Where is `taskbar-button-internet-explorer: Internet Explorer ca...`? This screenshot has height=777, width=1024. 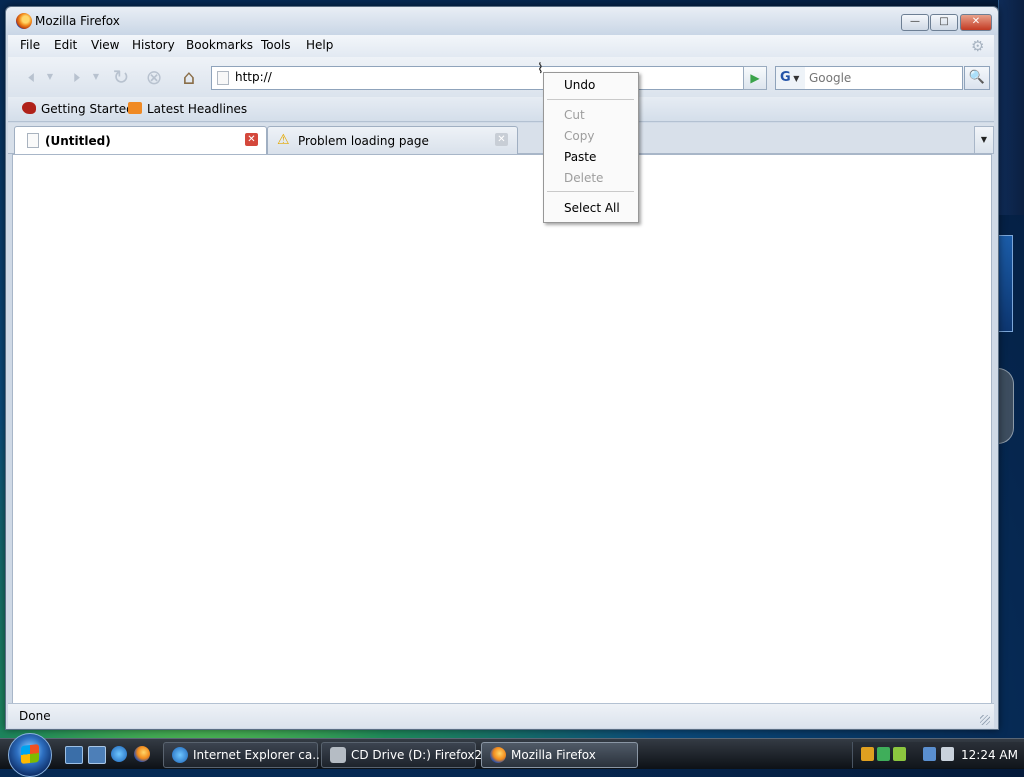 taskbar-button-internet-explorer: Internet Explorer ca... is located at coordinates (243, 755).